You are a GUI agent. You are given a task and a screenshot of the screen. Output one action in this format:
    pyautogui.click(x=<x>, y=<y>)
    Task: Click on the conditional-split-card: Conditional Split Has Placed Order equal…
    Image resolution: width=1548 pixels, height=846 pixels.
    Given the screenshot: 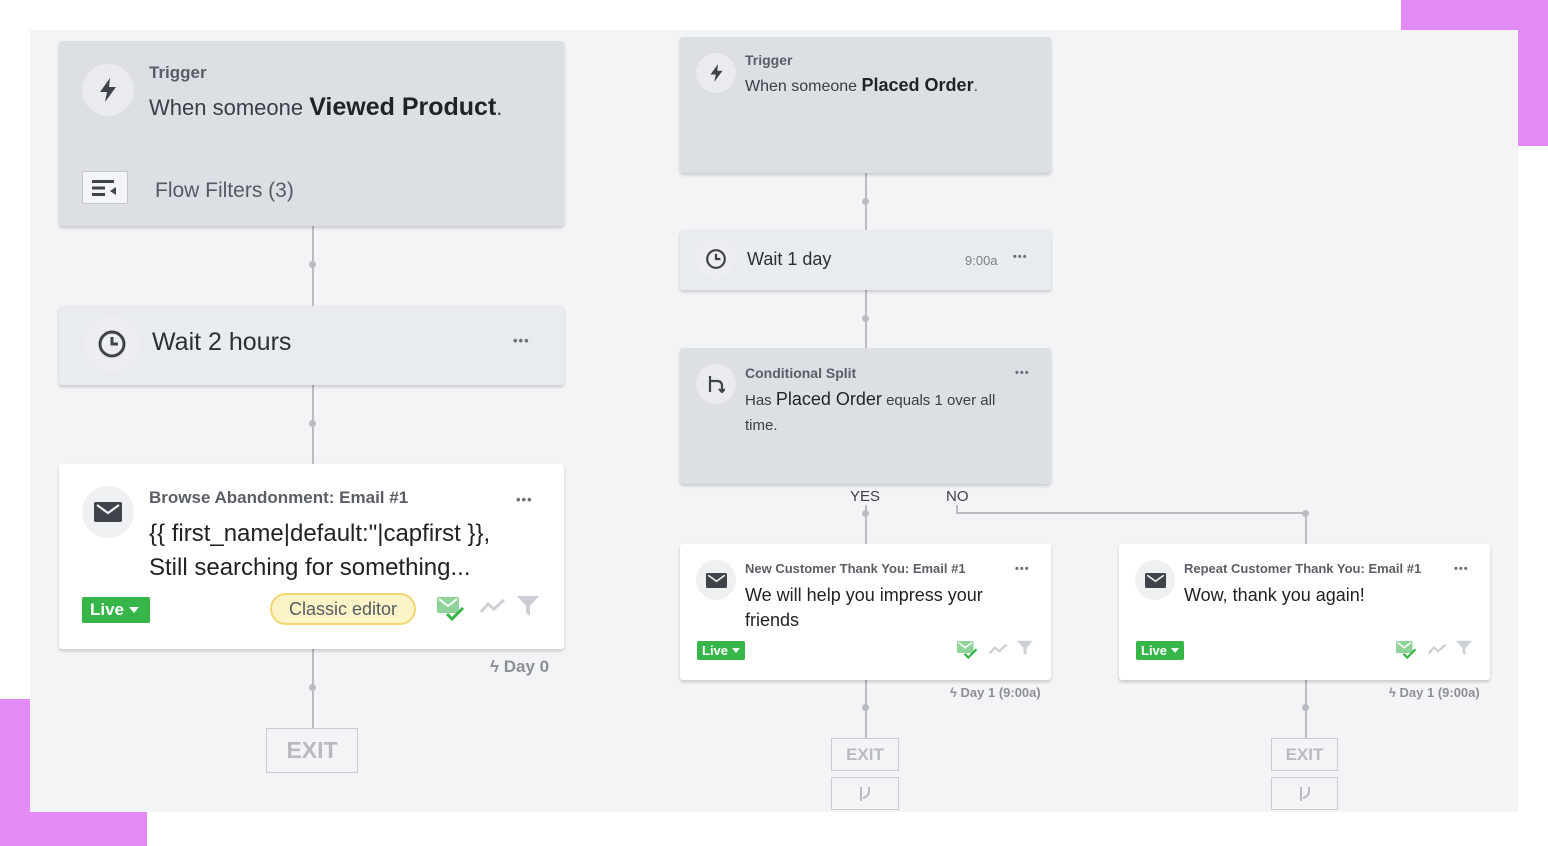 What is the action you would take?
    pyautogui.click(x=865, y=416)
    